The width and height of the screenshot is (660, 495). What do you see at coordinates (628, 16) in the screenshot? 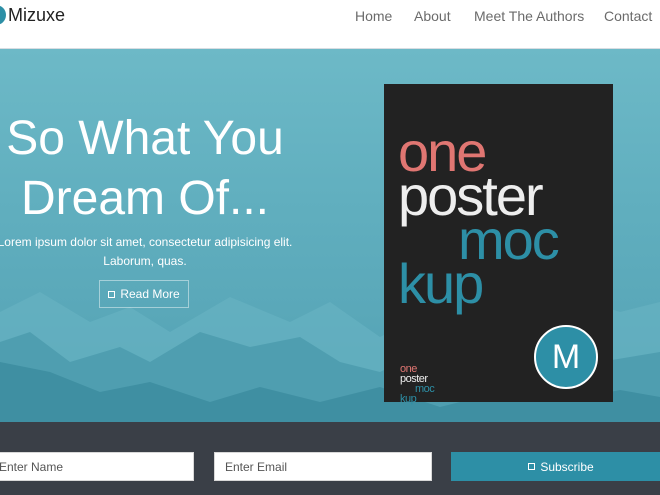
I see `nav-link-contact: Contact` at bounding box center [628, 16].